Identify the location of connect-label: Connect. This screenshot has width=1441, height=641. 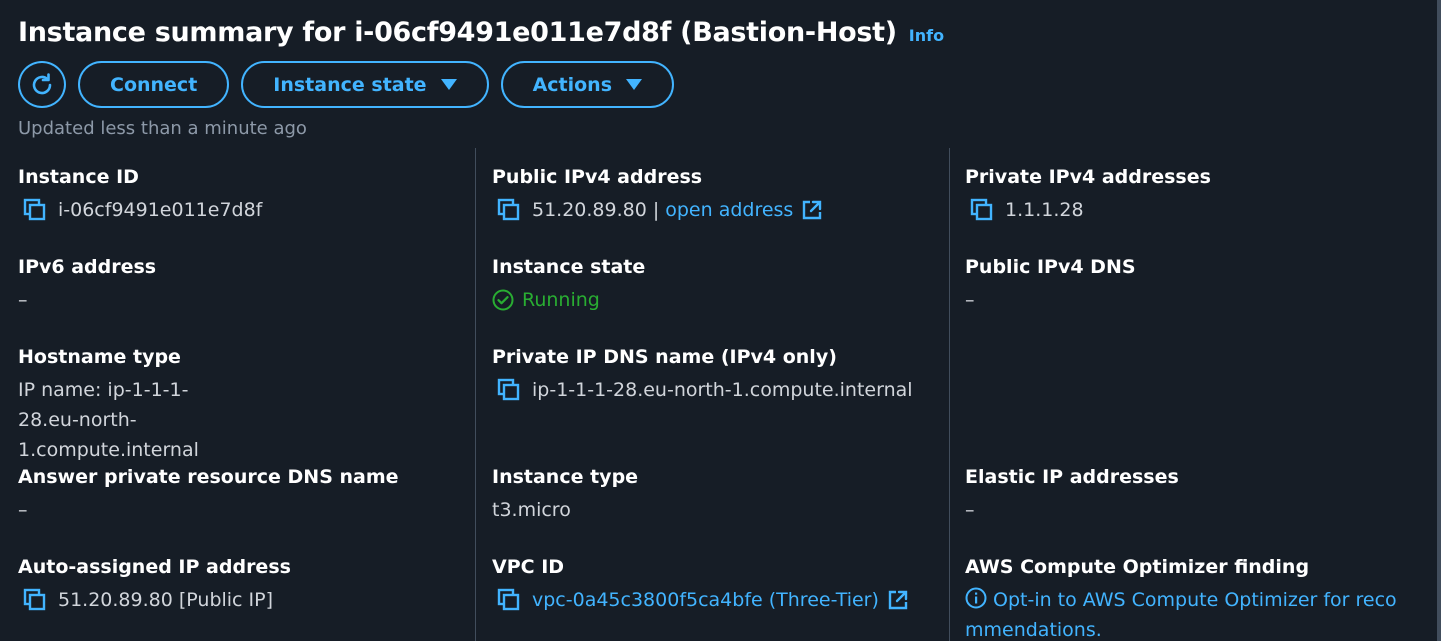
(154, 84).